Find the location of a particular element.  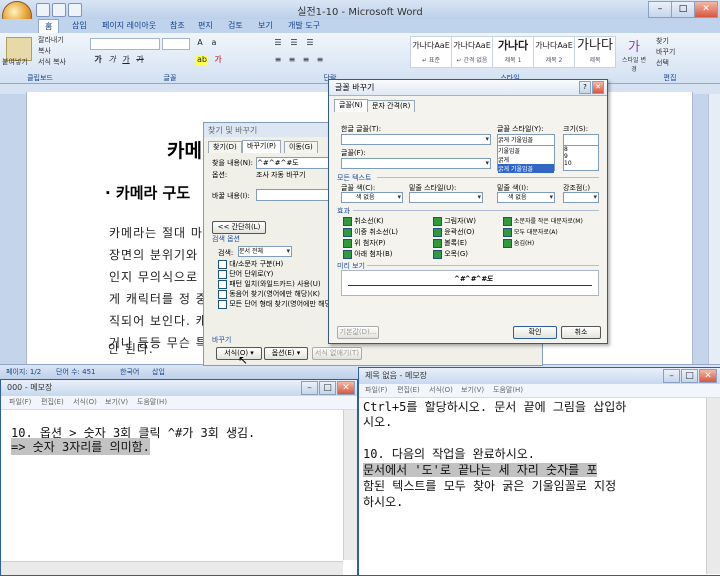

tab-references: 참조 is located at coordinates (177, 26).